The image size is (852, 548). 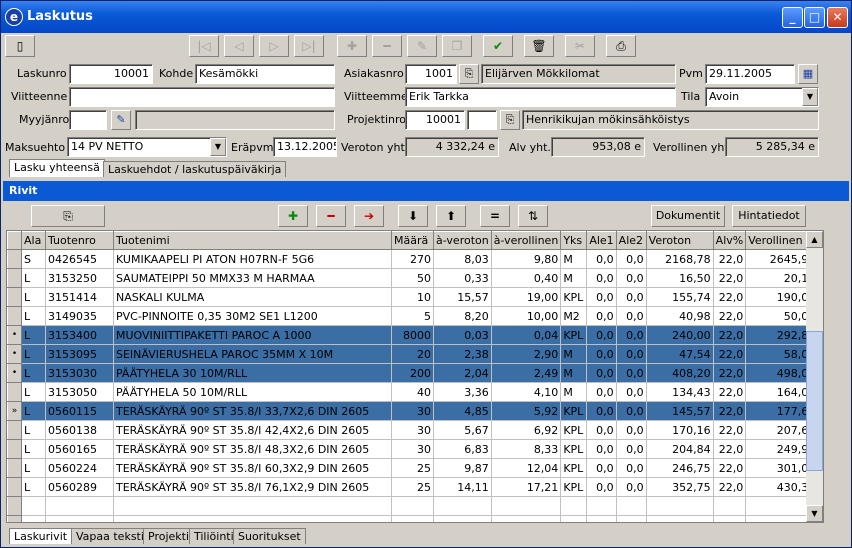 What do you see at coordinates (88, 120) in the screenshot?
I see `myyjanro-field` at bounding box center [88, 120].